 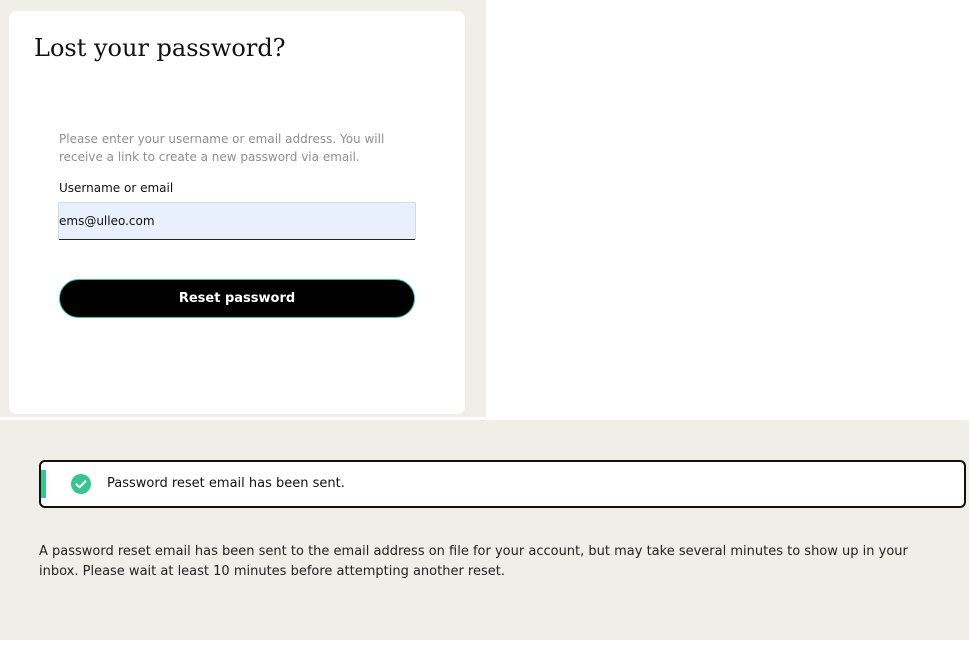 What do you see at coordinates (81, 484) in the screenshot?
I see `check-circle-icon` at bounding box center [81, 484].